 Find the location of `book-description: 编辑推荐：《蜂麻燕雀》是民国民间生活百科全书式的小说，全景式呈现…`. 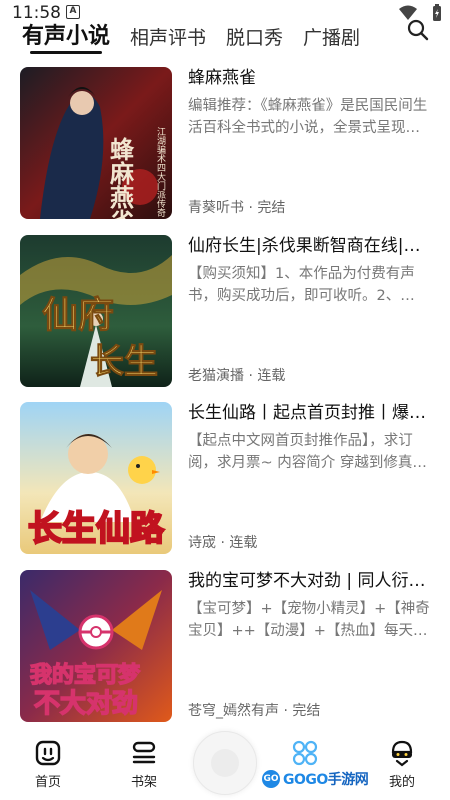

book-description: 编辑推荐：《蜂麻燕雀》是民国民间生活百科全书式的小说，全景式呈现… is located at coordinates (308, 117).